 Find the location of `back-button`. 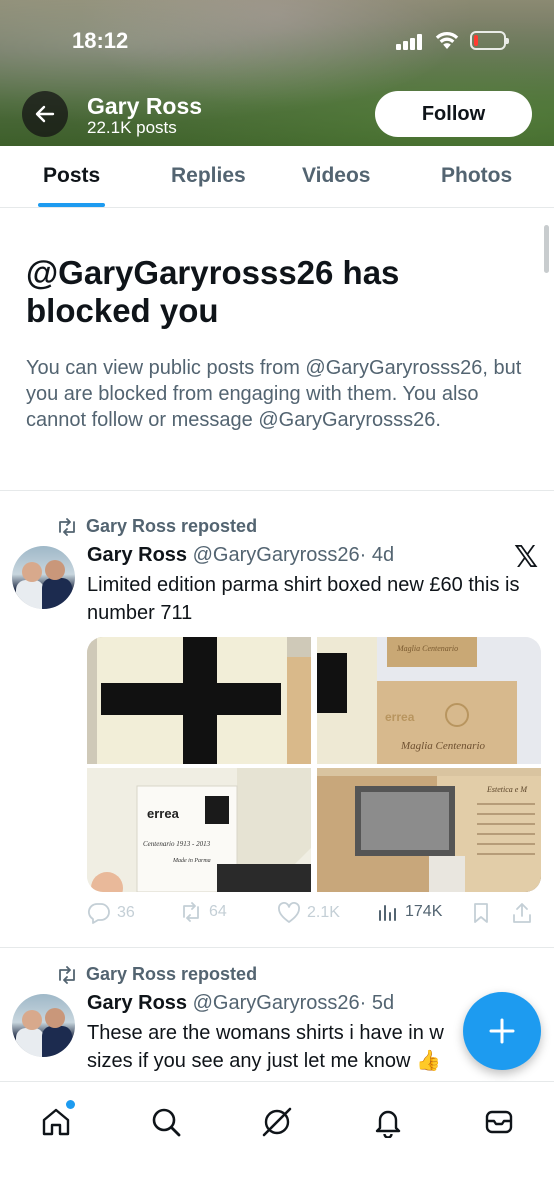

back-button is located at coordinates (45, 114).